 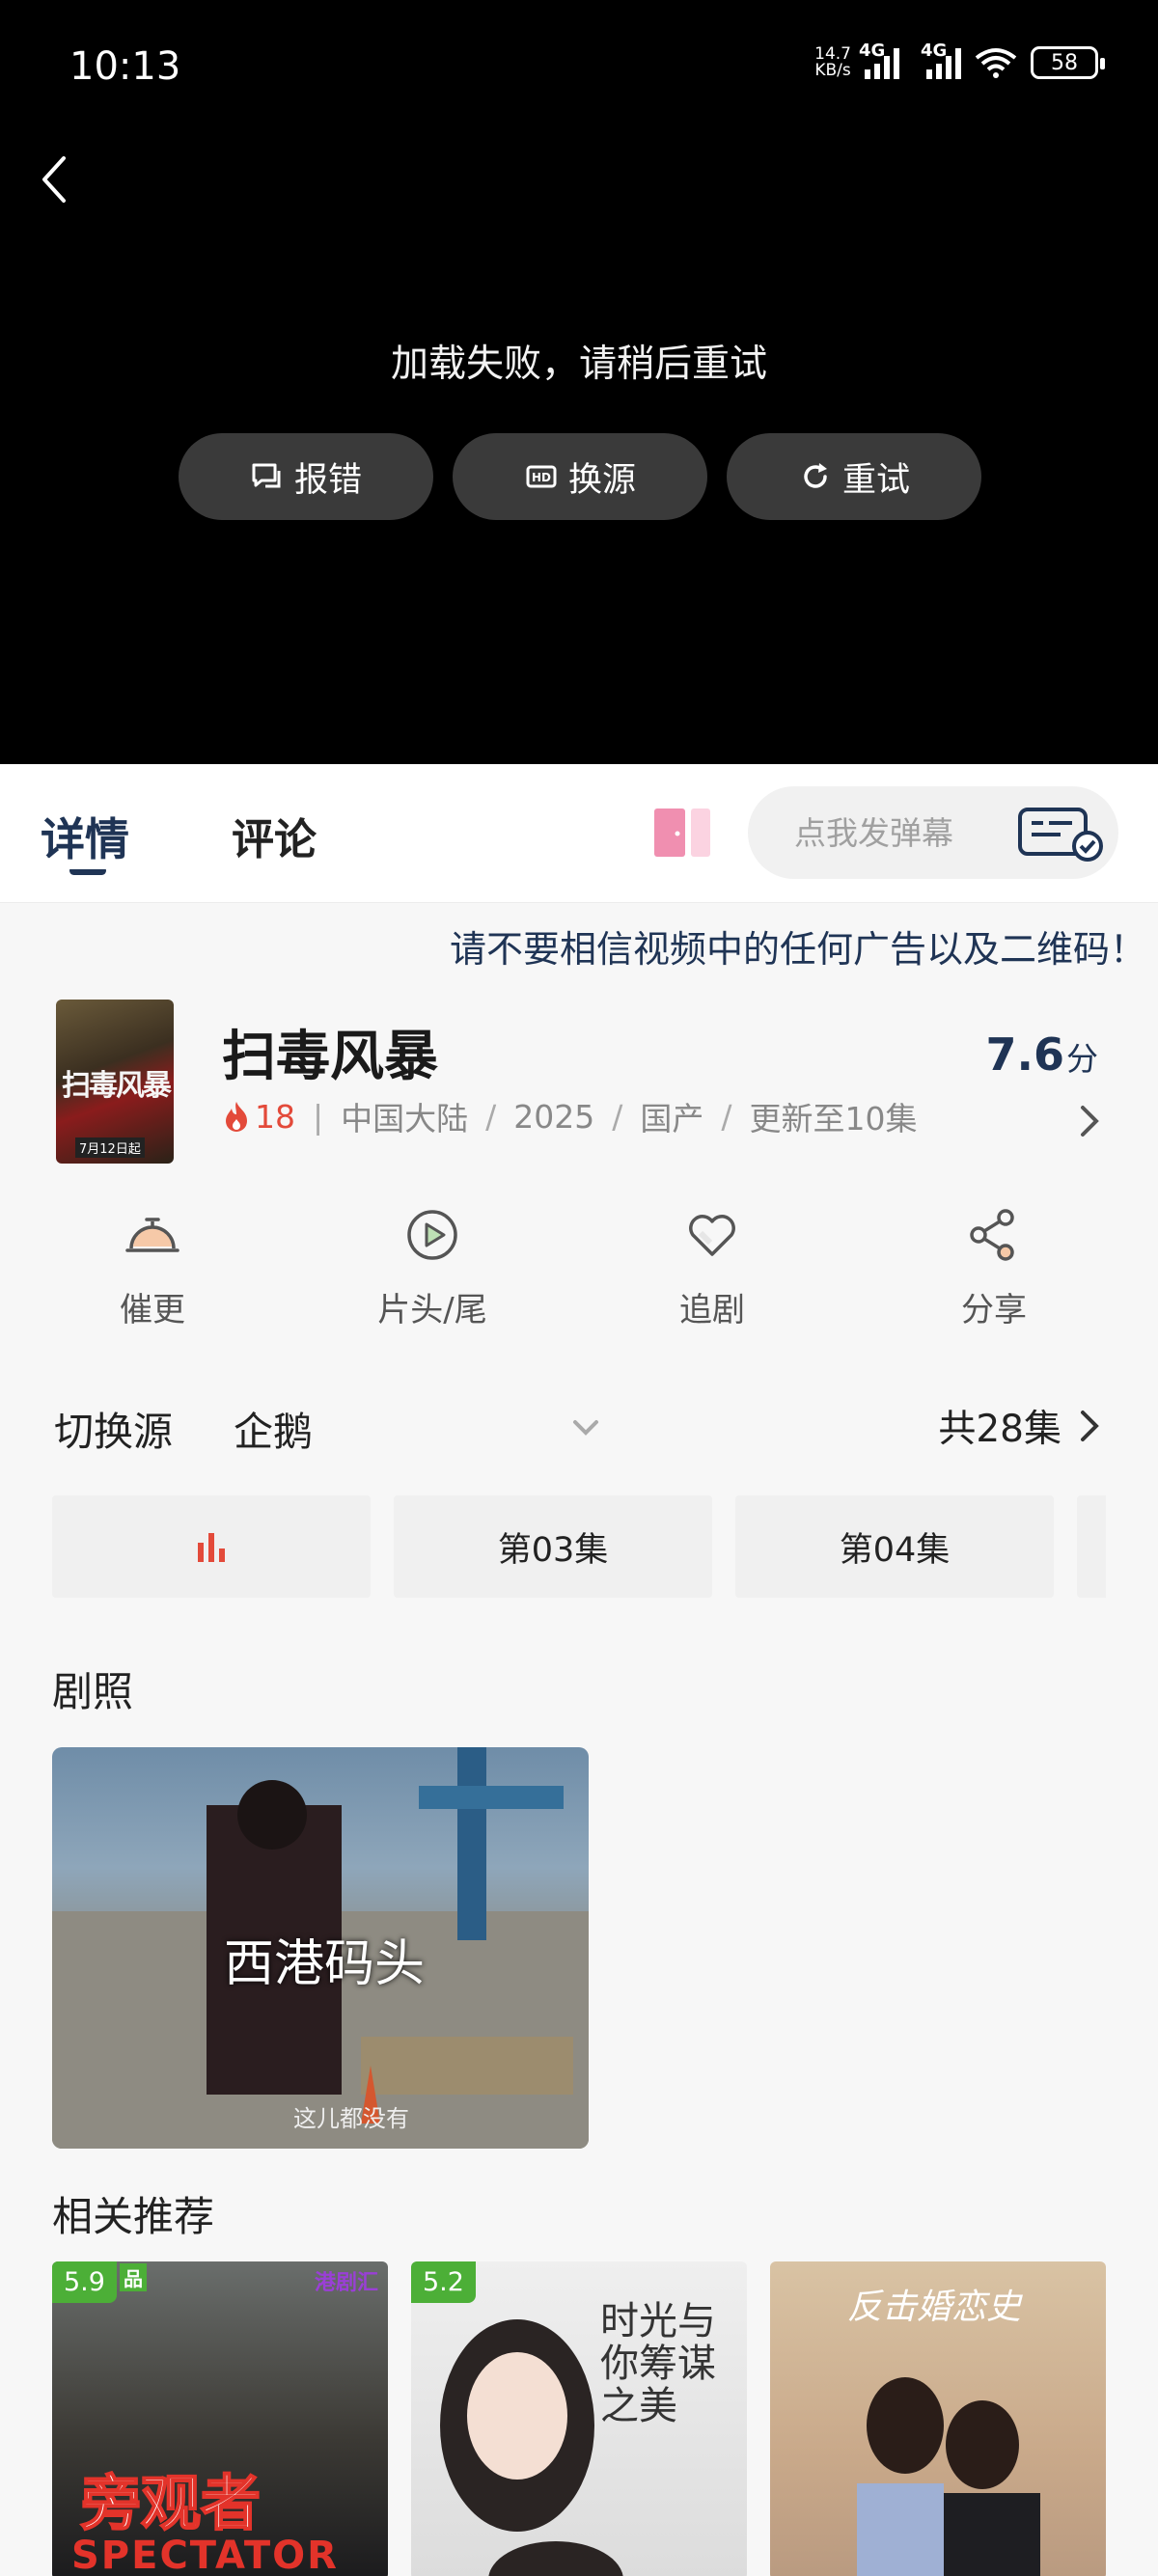 What do you see at coordinates (205, 2555) in the screenshot?
I see `recommend-subtitle-text: SPECTATOR` at bounding box center [205, 2555].